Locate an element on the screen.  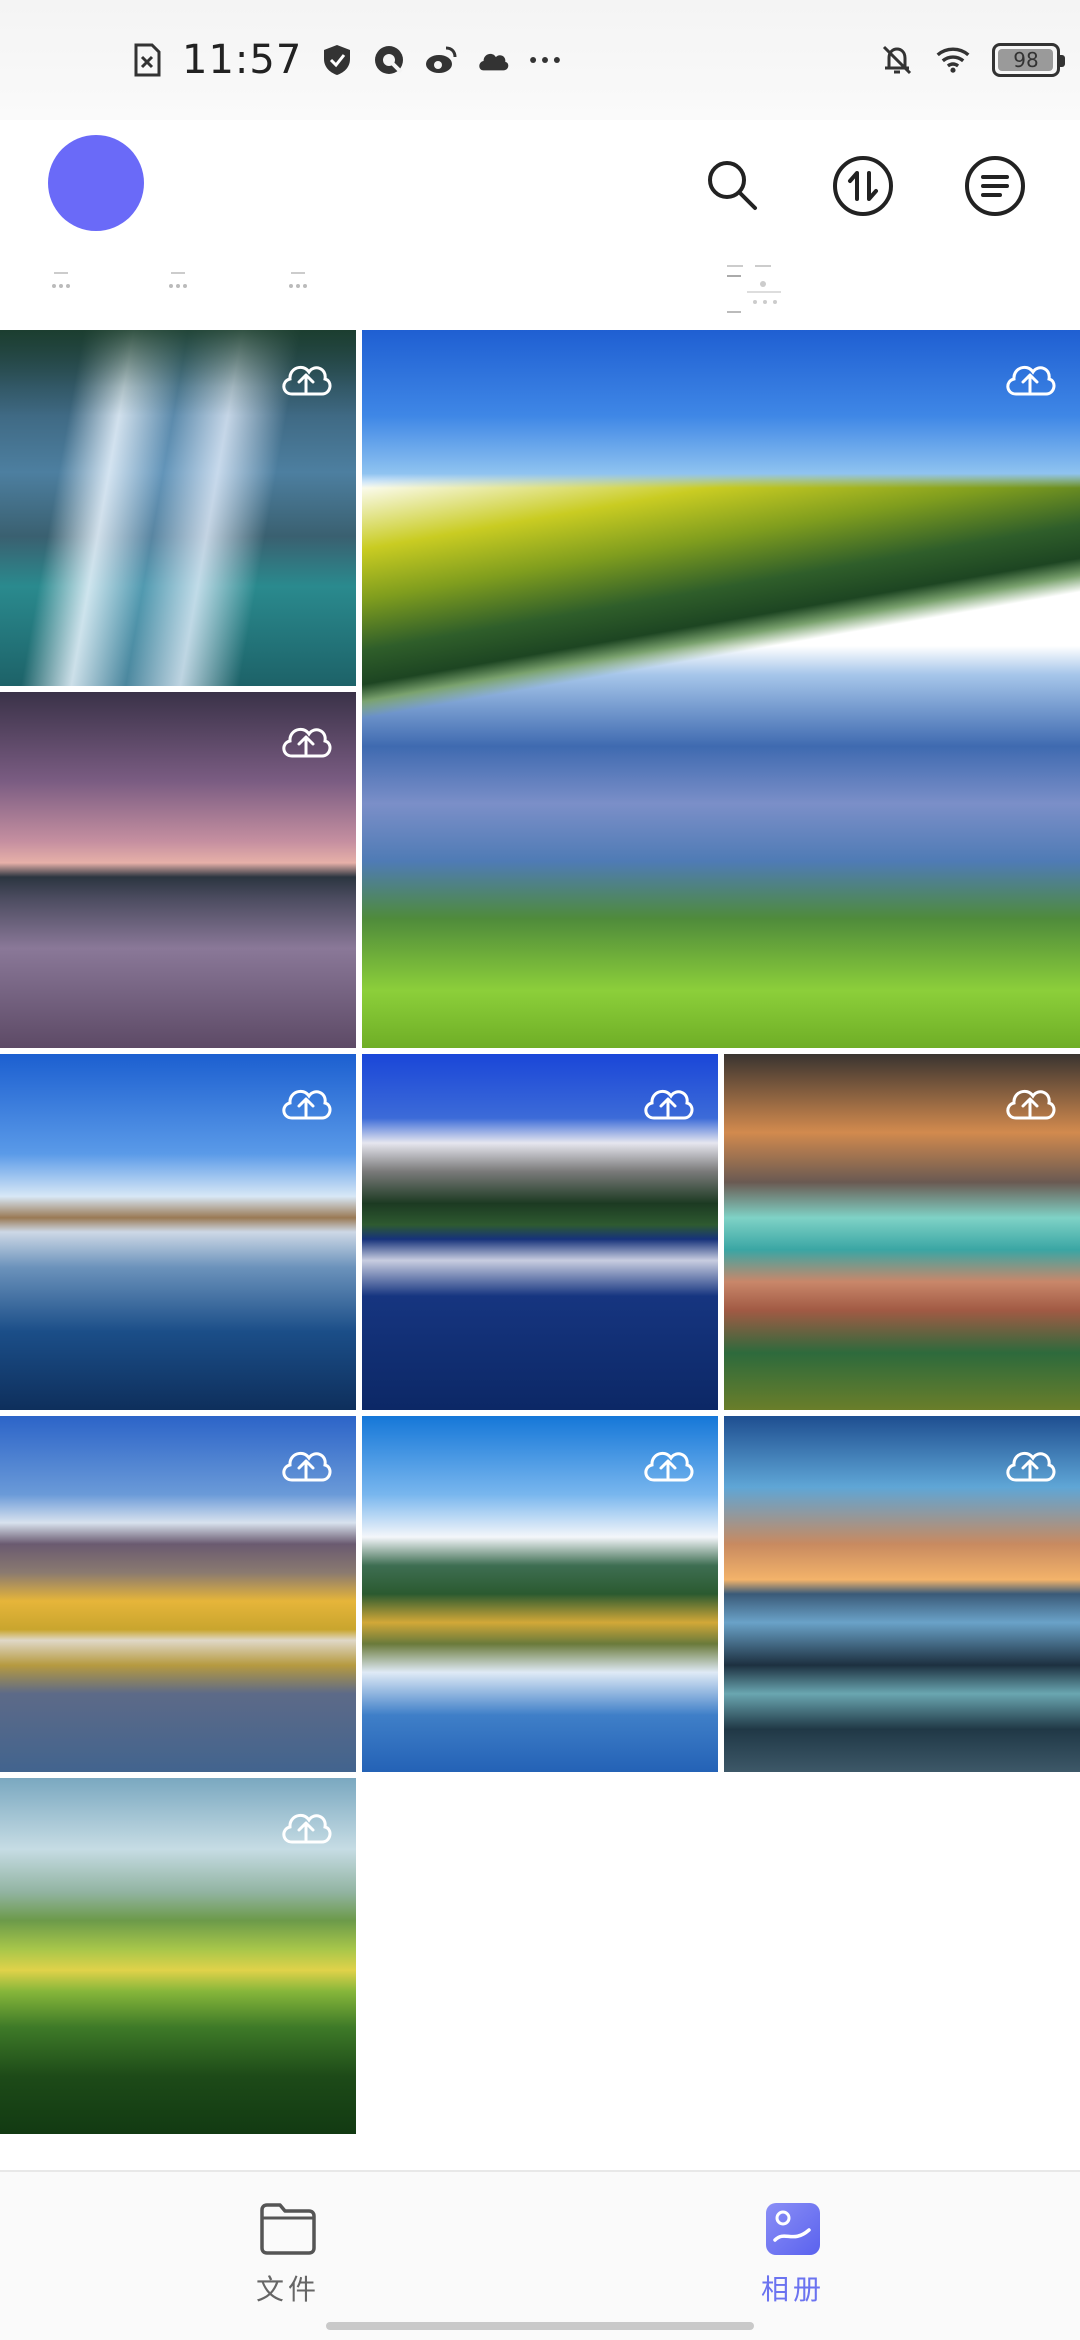
transfer-button is located at coordinates (863, 186).